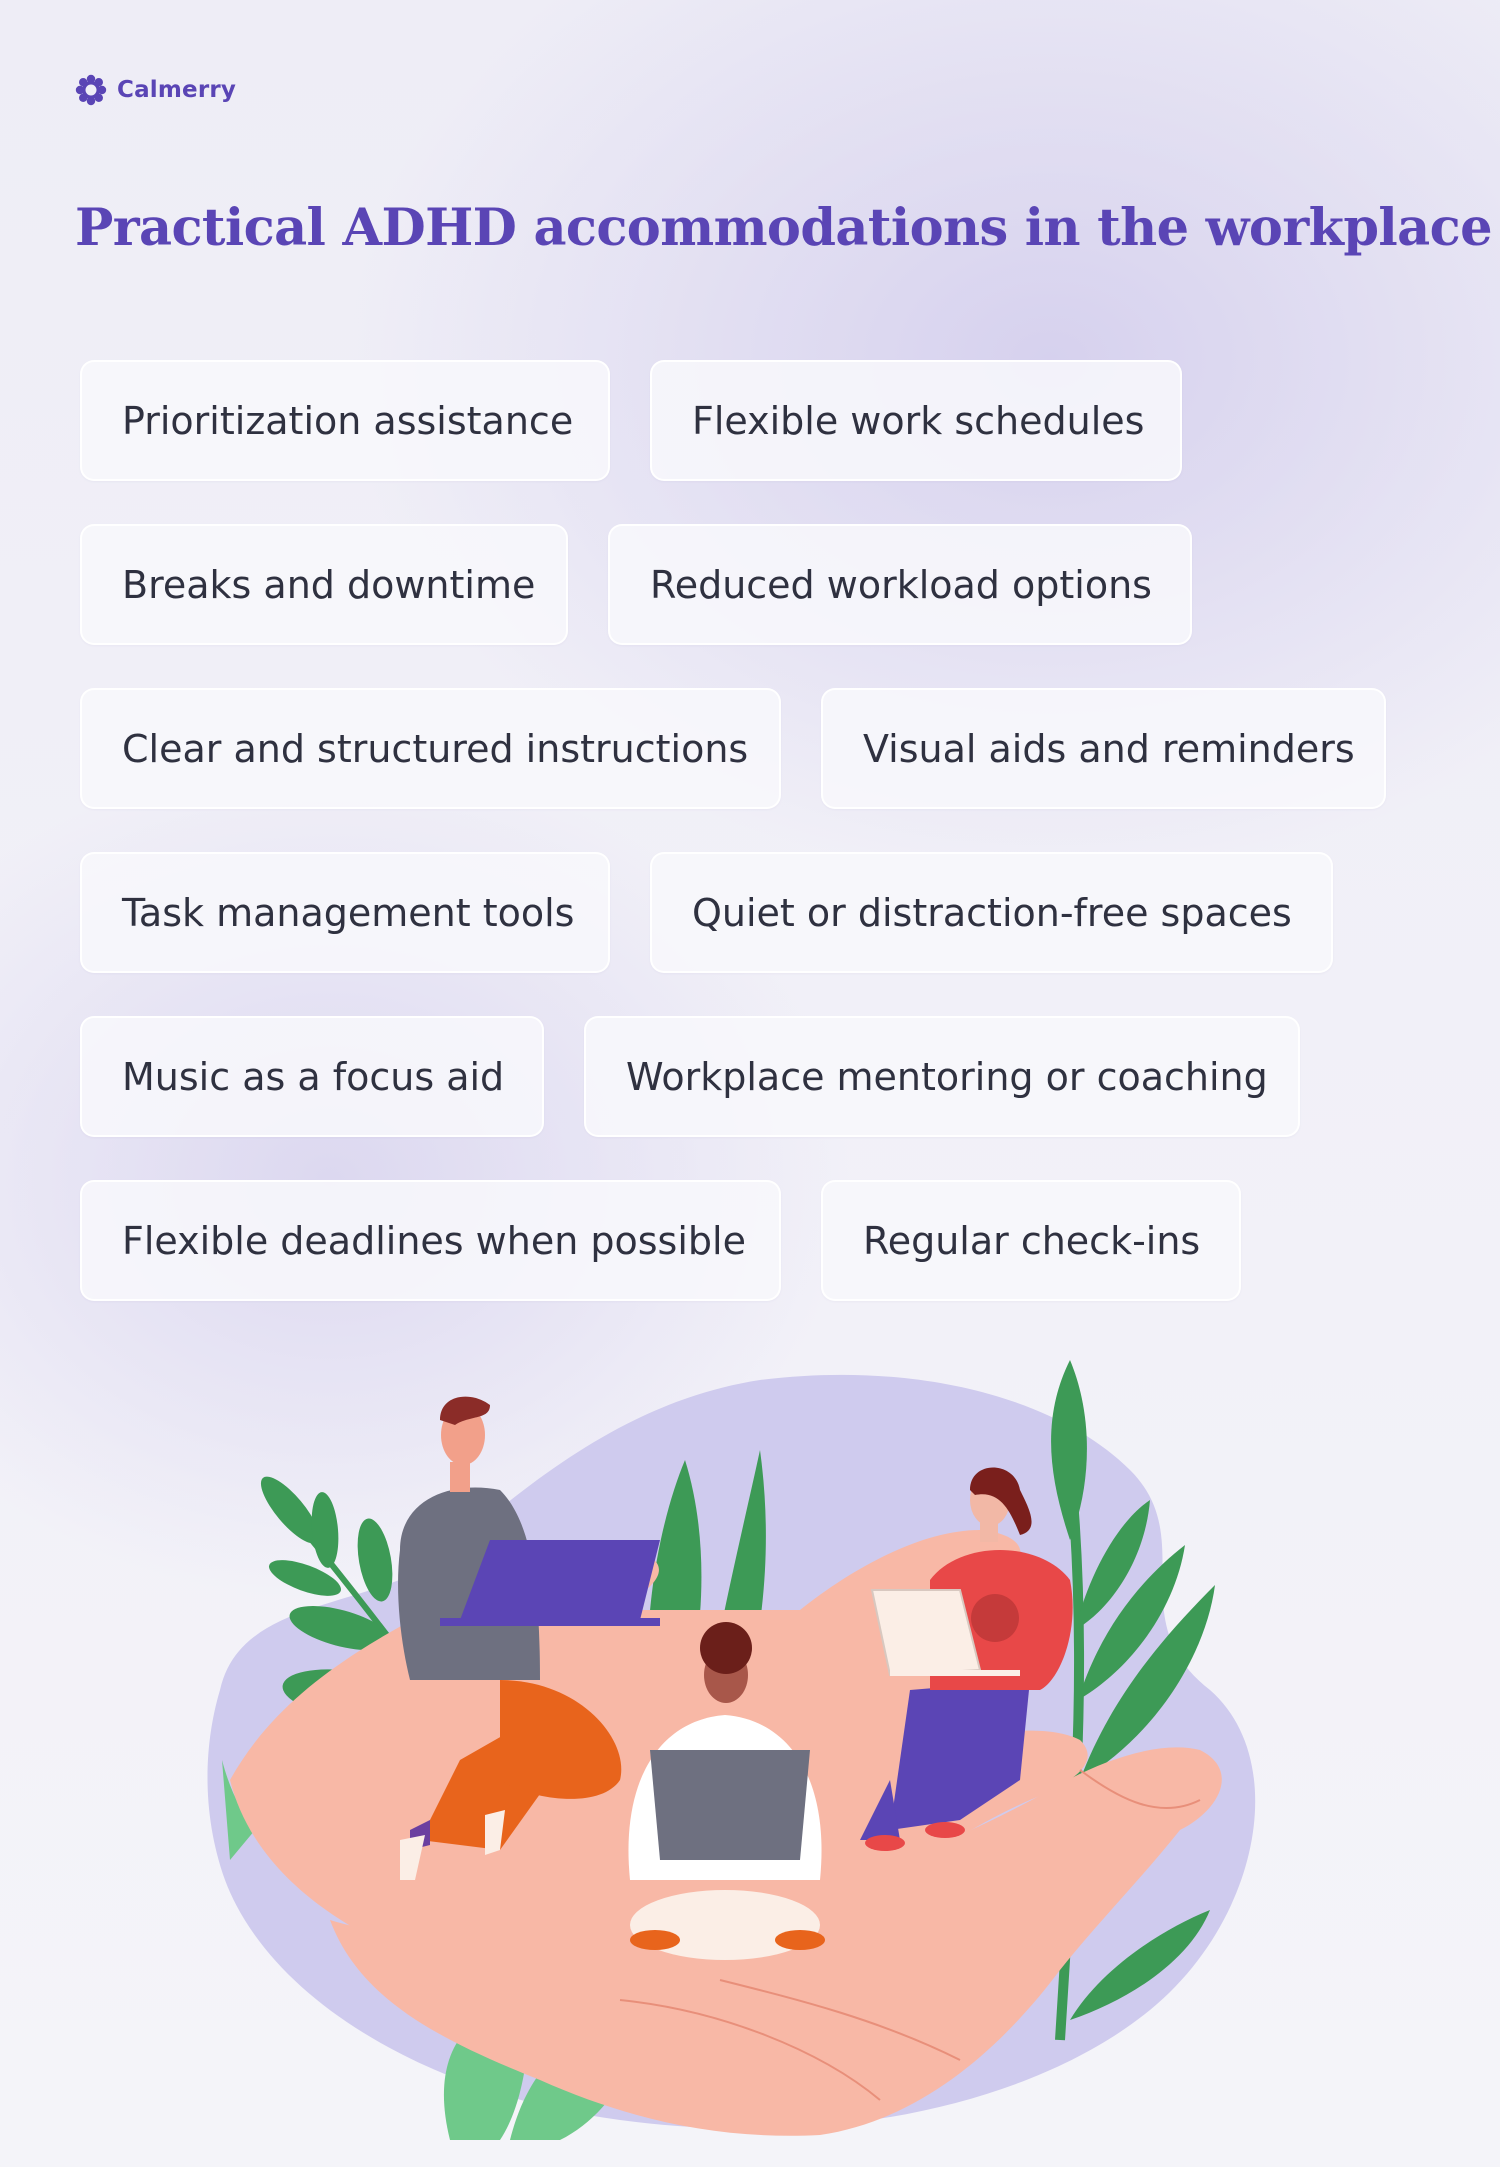 The height and width of the screenshot is (2167, 1500). What do you see at coordinates (324, 584) in the screenshot?
I see `accommodation-pill: Breaks and downtime` at bounding box center [324, 584].